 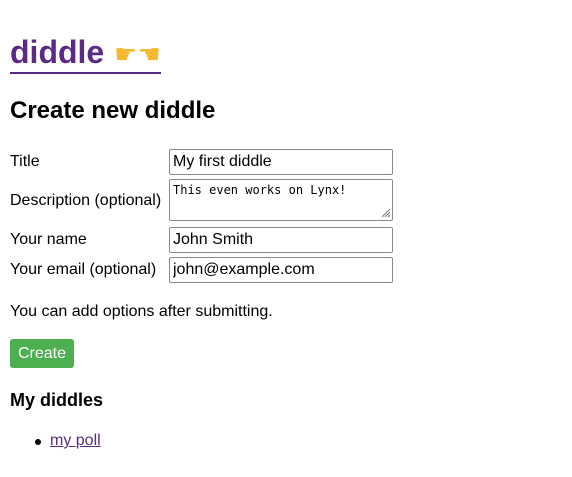 I want to click on name-input, so click(x=281, y=240).